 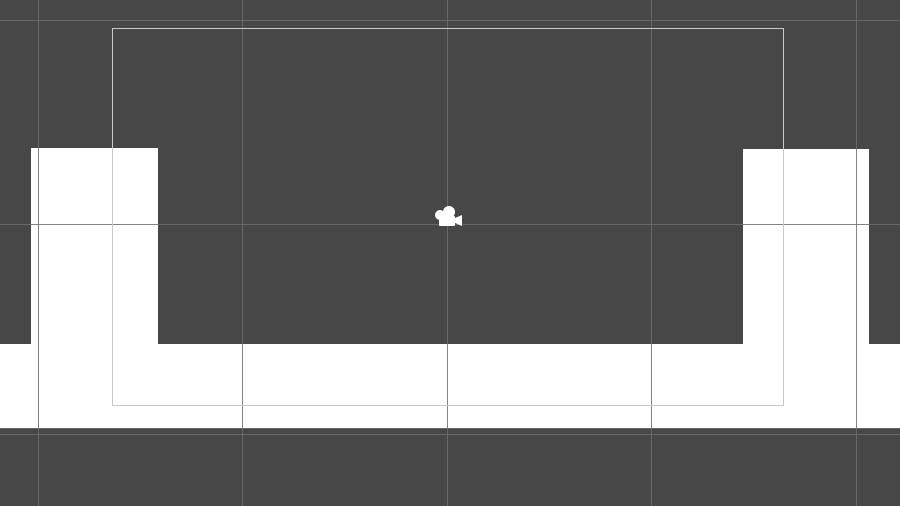 I want to click on right-wall-block, so click(x=806, y=288).